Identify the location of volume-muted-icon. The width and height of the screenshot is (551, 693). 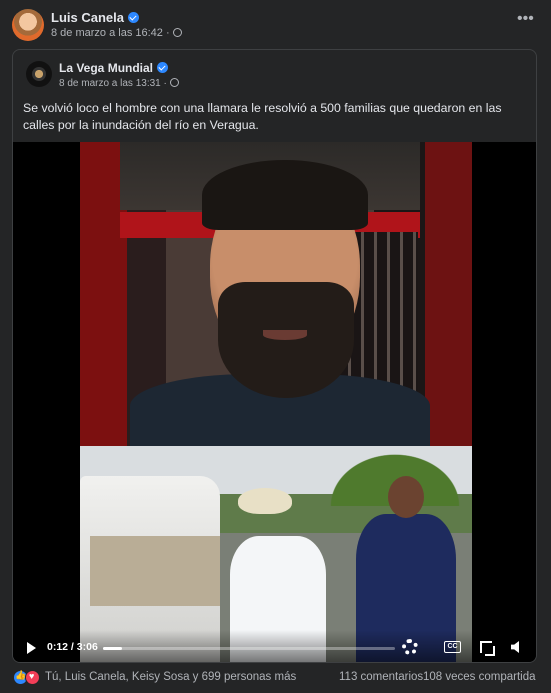
(515, 647).